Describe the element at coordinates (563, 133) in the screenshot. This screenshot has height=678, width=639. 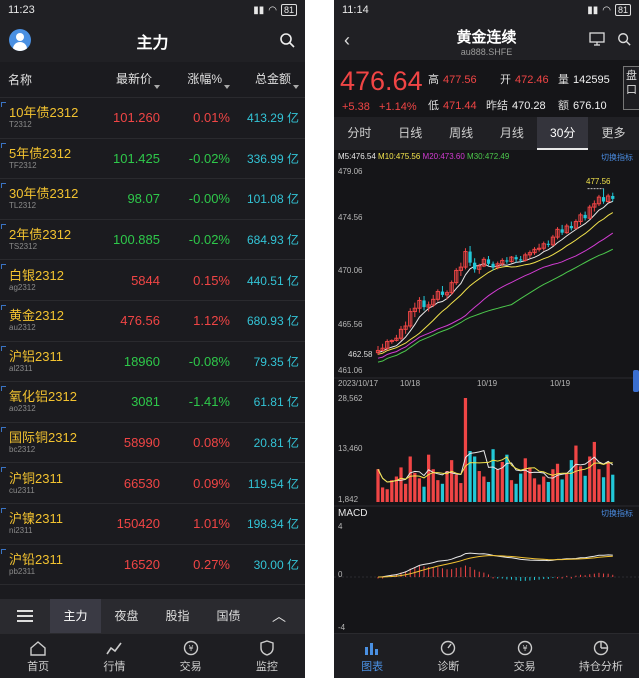
I see `tab-30min: 30分` at that location.